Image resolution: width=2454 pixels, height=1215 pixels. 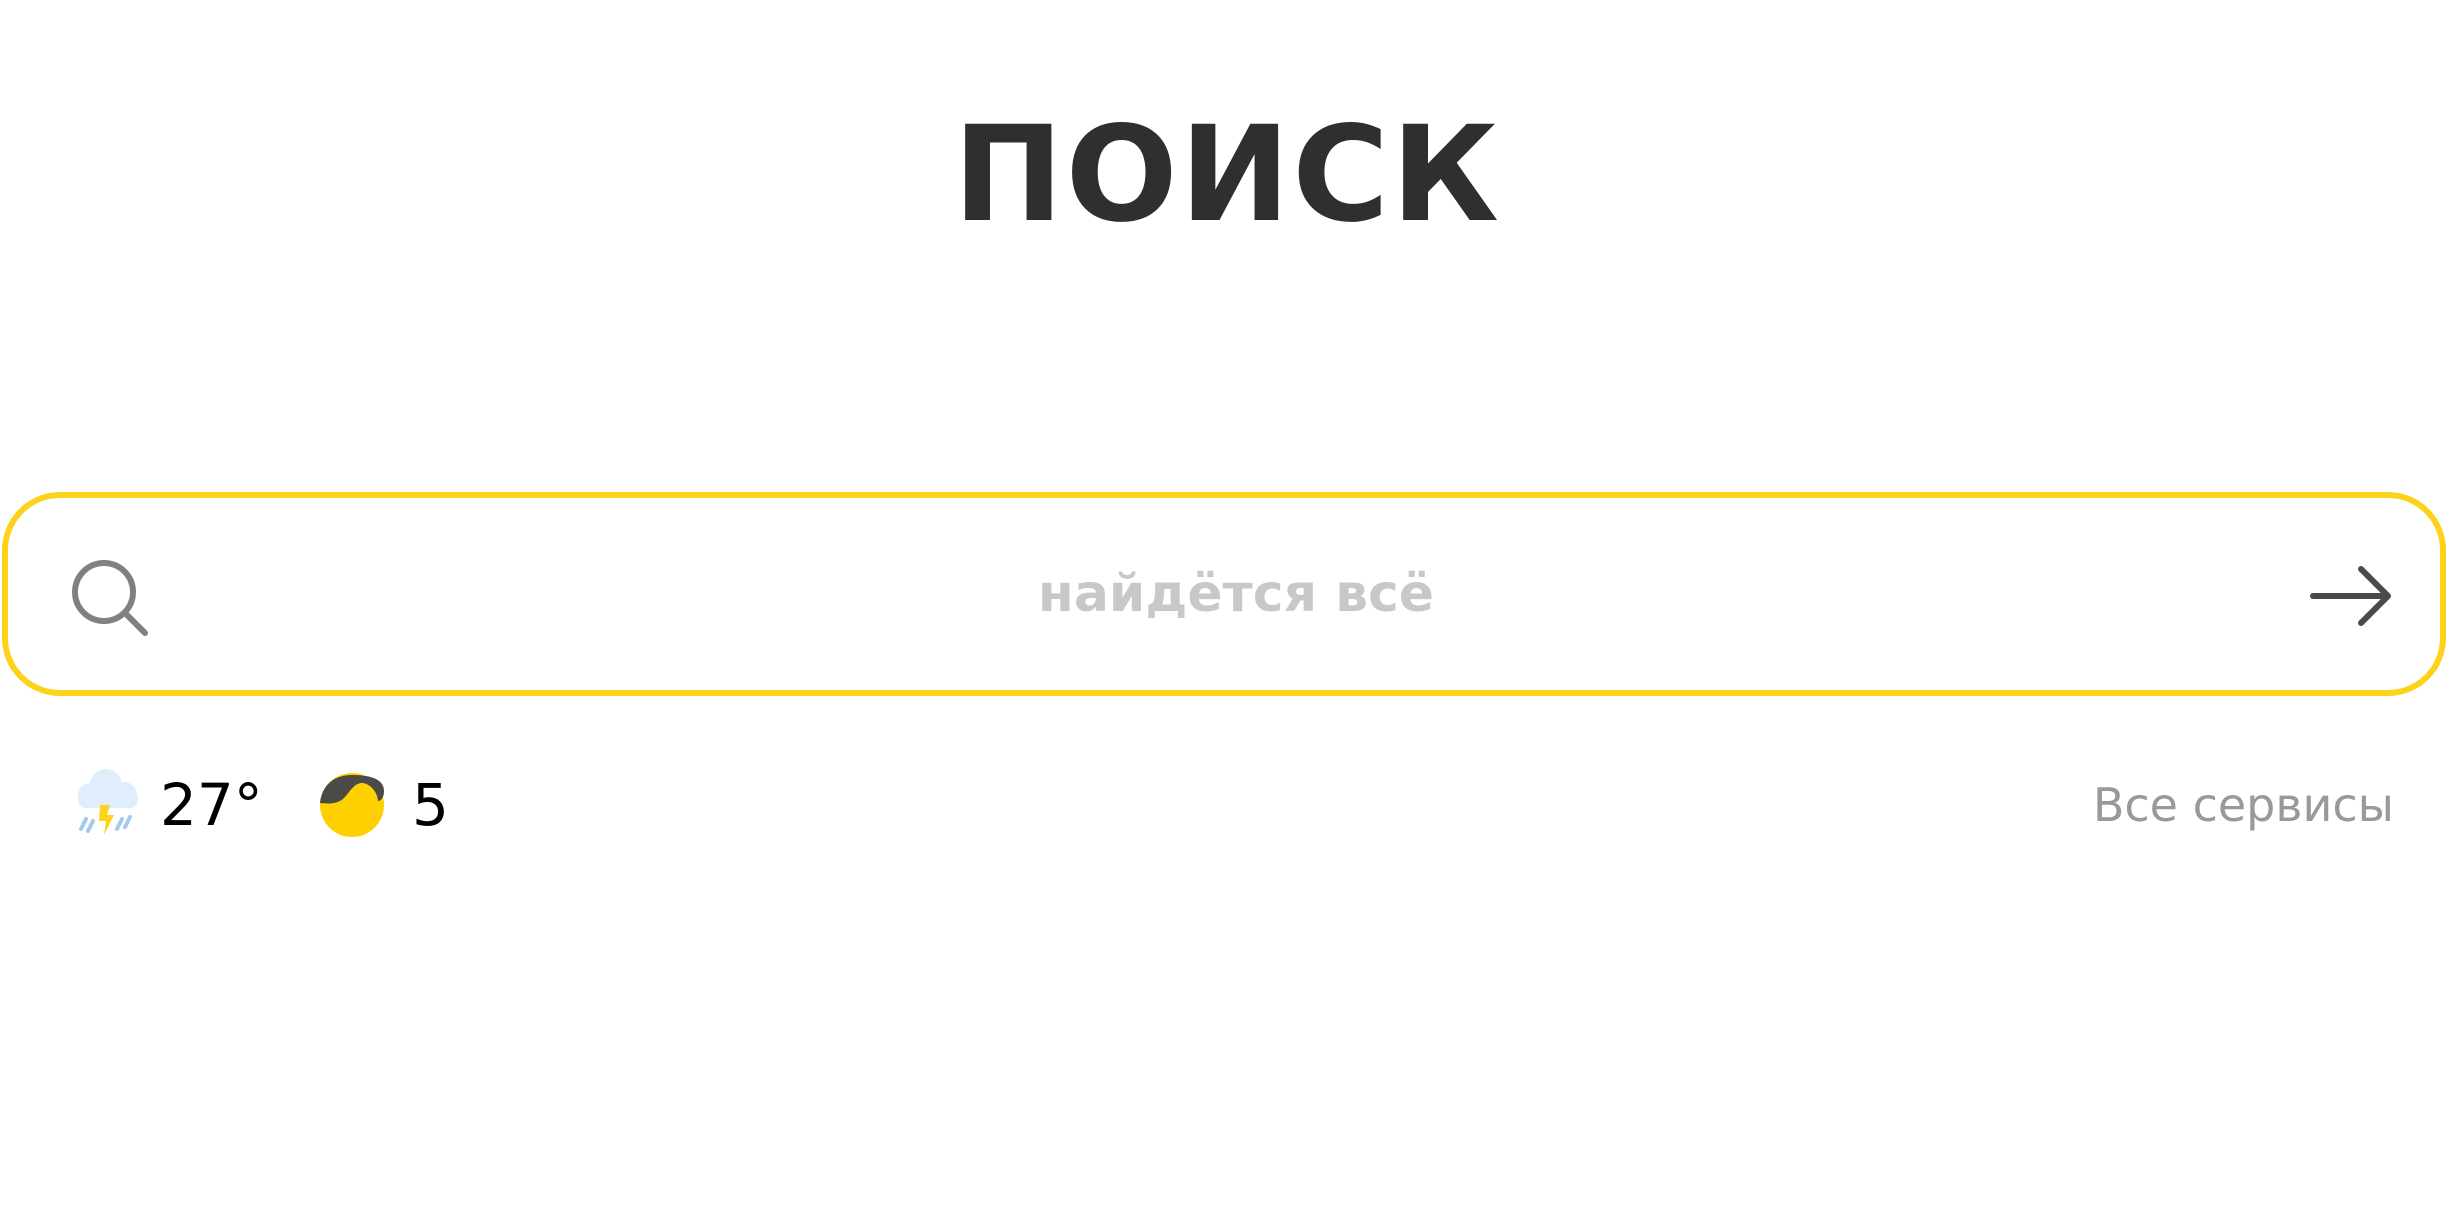 What do you see at coordinates (108, 805) in the screenshot?
I see `thunderstorm-icon` at bounding box center [108, 805].